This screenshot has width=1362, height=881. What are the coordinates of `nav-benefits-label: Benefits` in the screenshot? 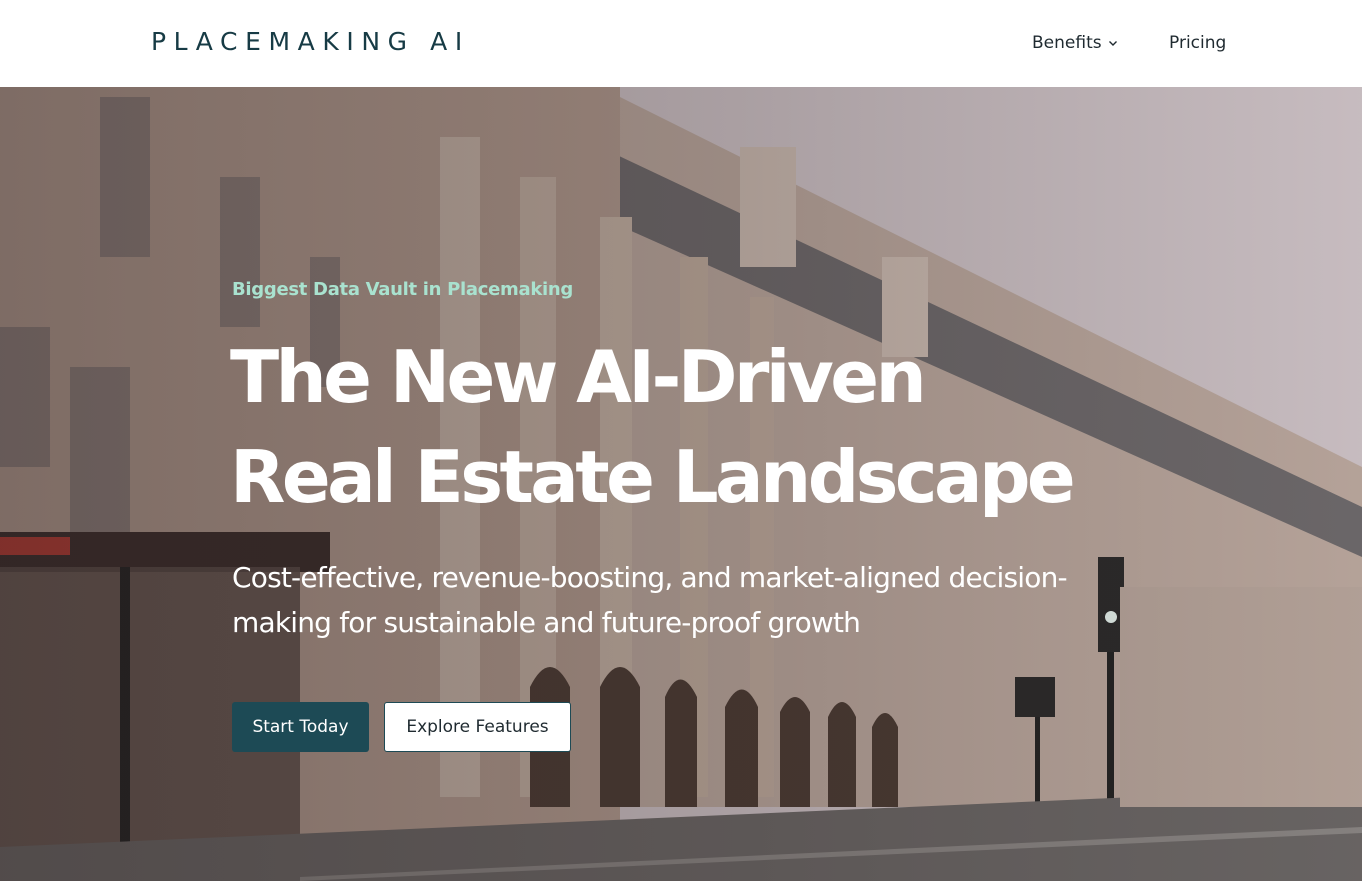 It's located at (1067, 43).